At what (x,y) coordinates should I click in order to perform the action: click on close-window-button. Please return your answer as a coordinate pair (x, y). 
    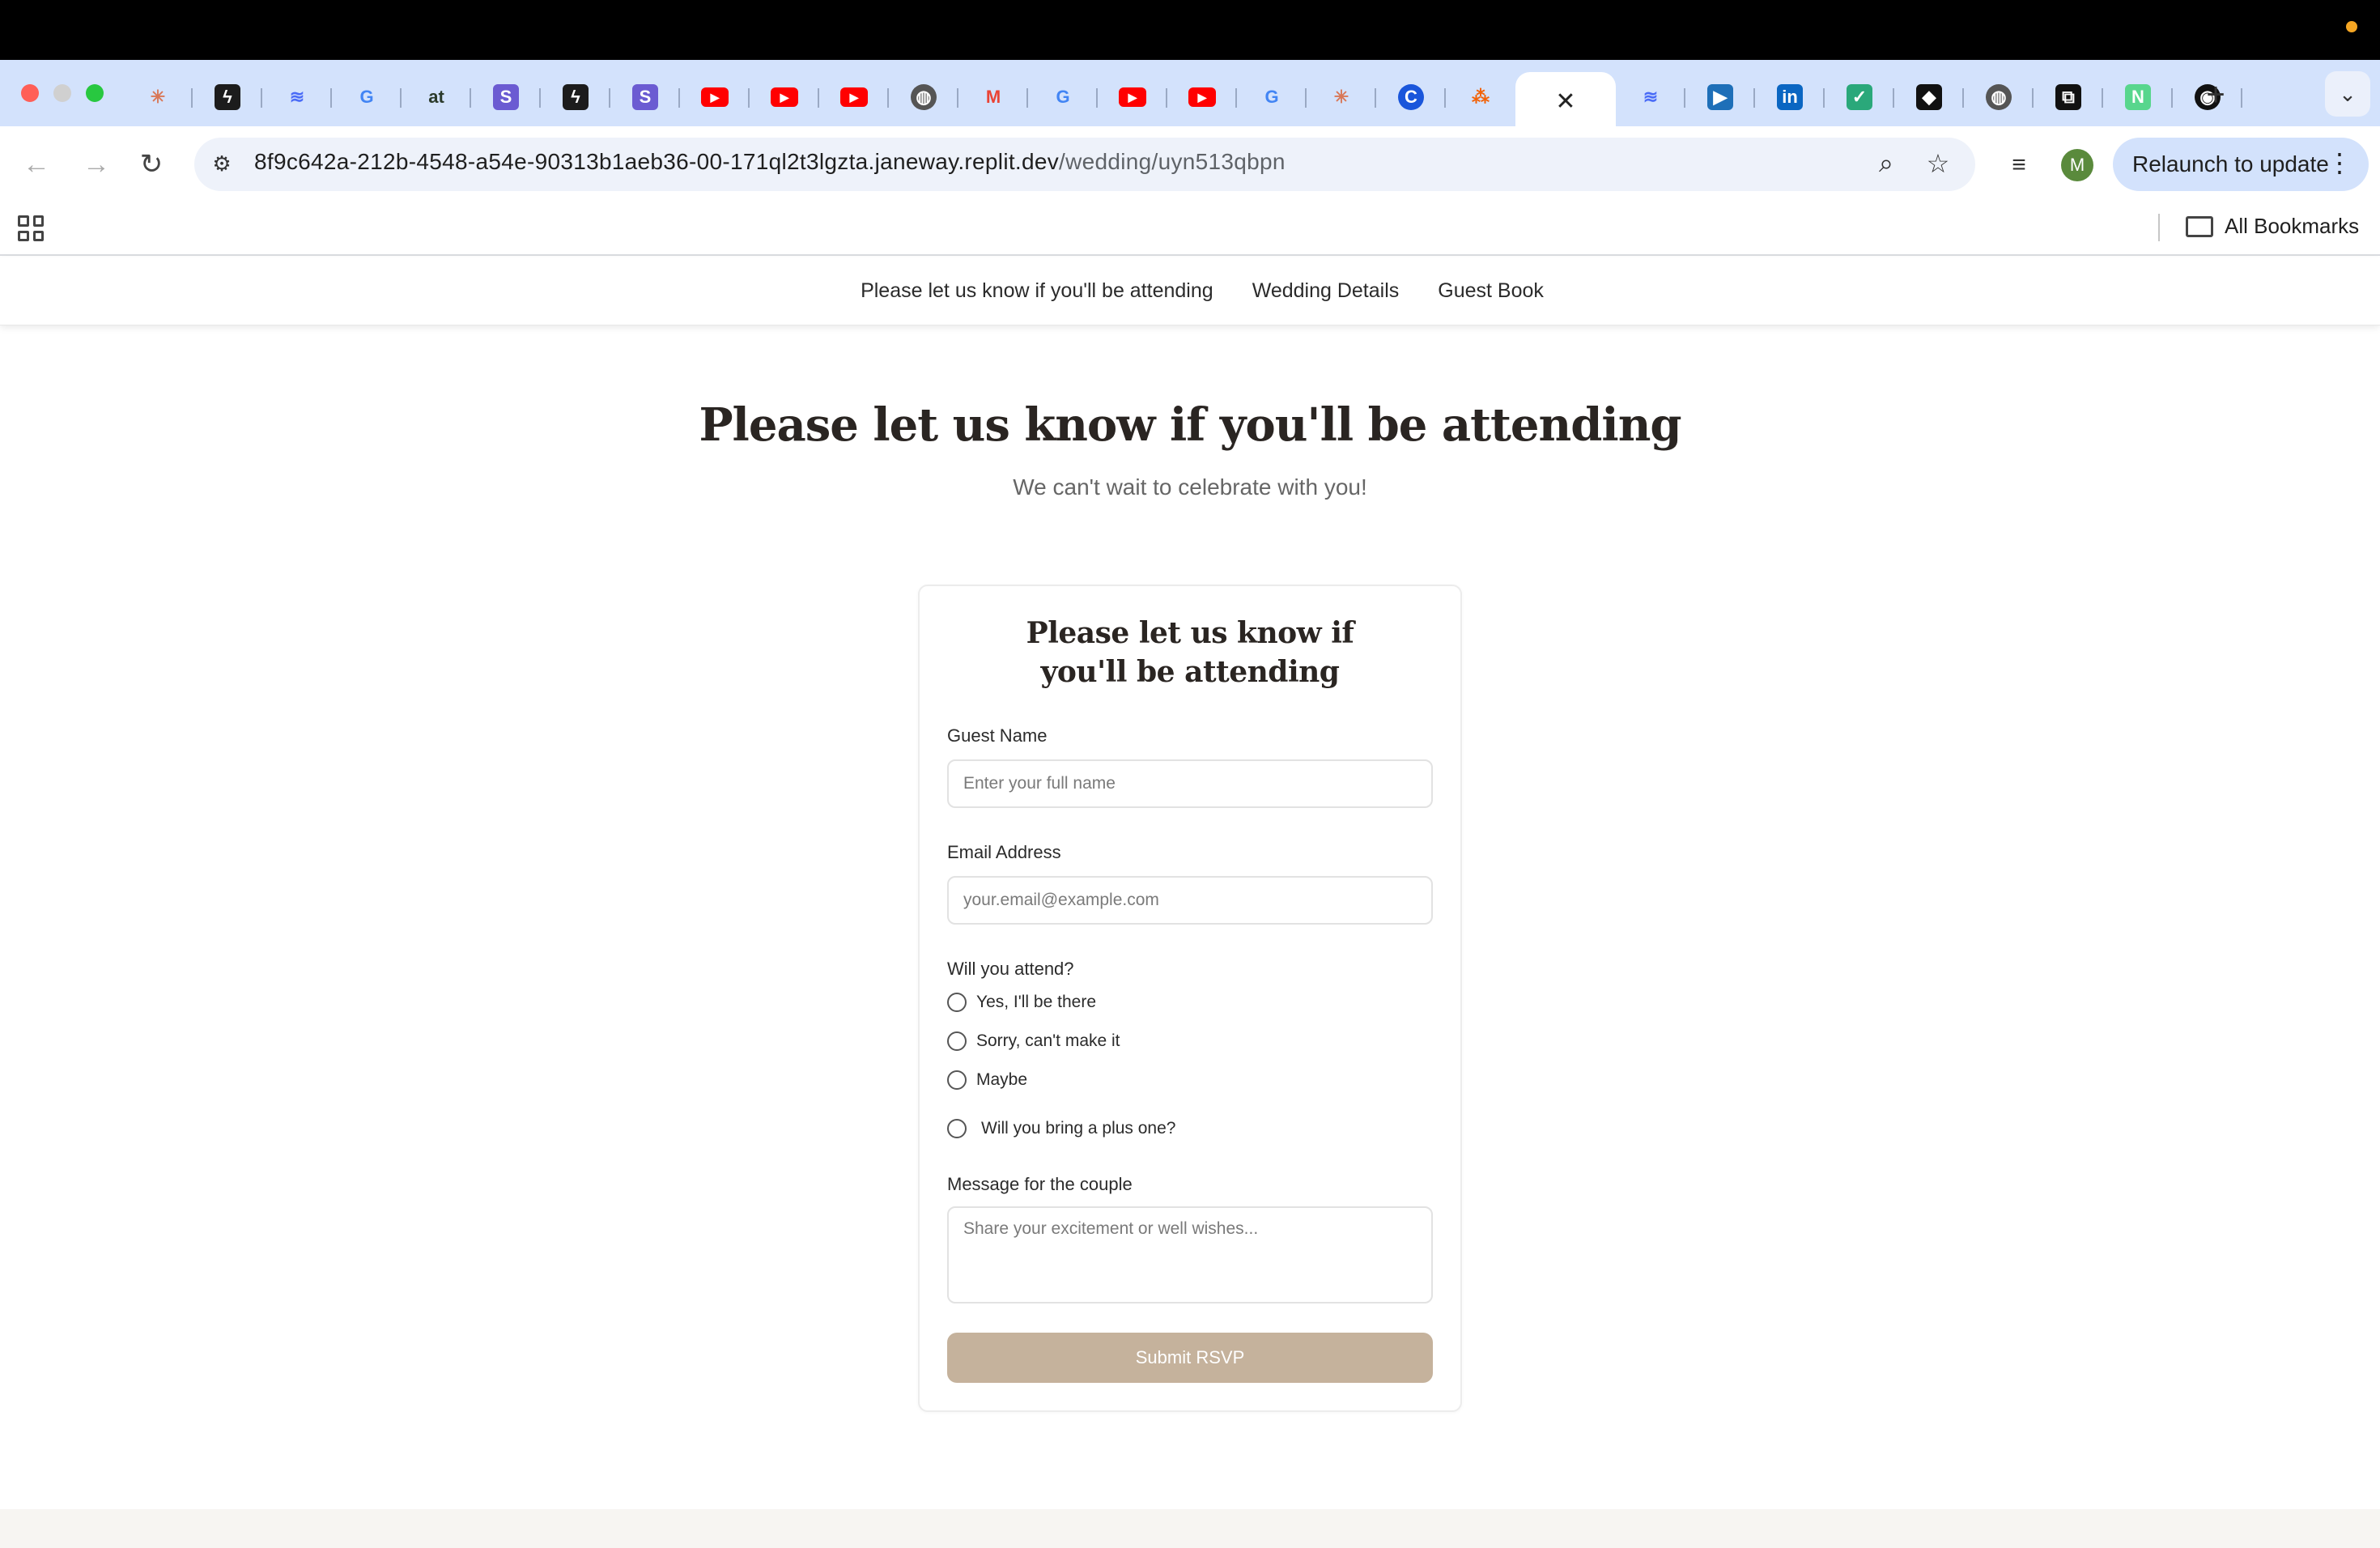
    Looking at the image, I should click on (30, 93).